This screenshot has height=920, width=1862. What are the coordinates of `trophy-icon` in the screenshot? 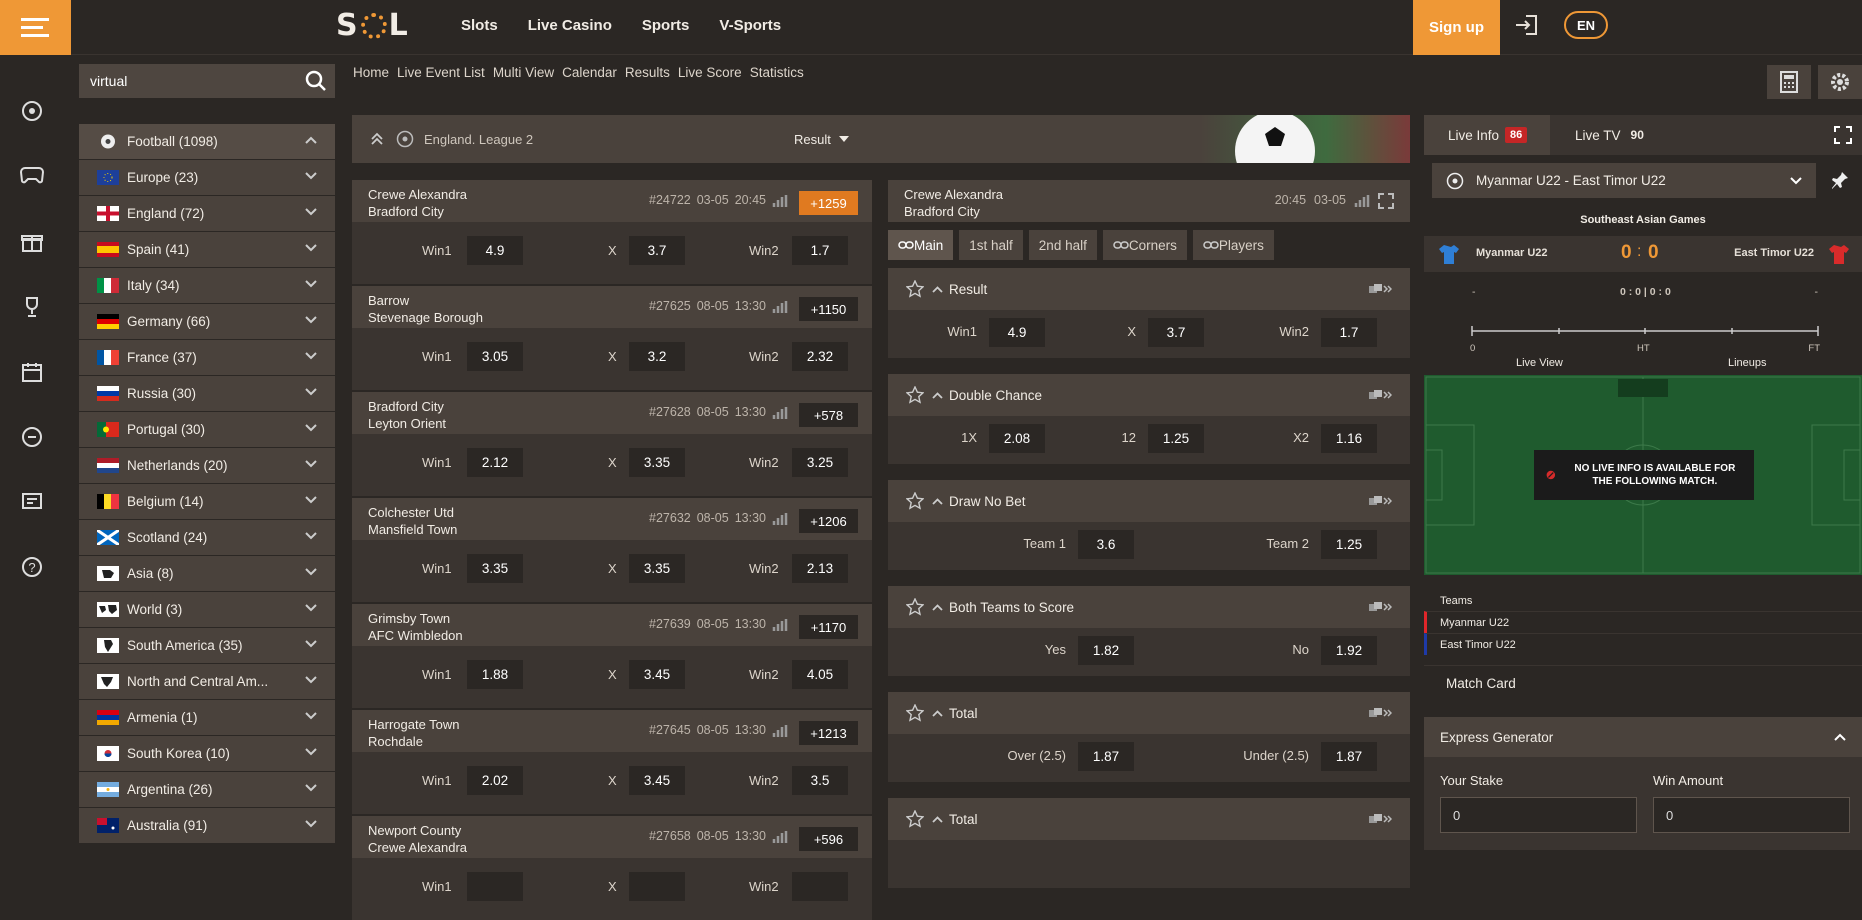 It's located at (32, 307).